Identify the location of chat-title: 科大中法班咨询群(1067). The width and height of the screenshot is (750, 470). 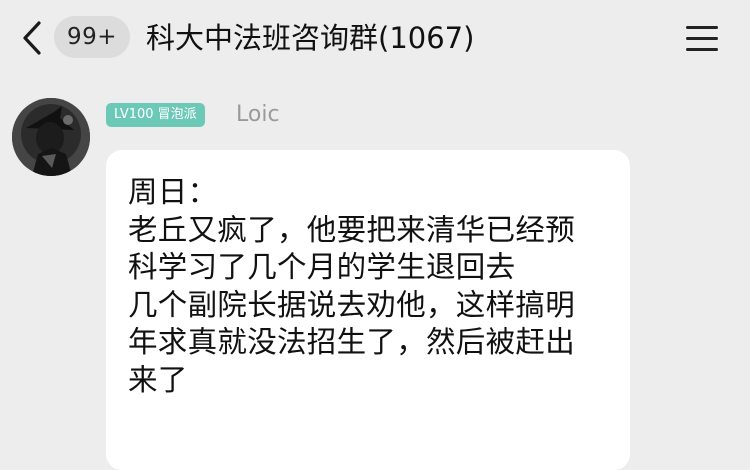
(310, 38).